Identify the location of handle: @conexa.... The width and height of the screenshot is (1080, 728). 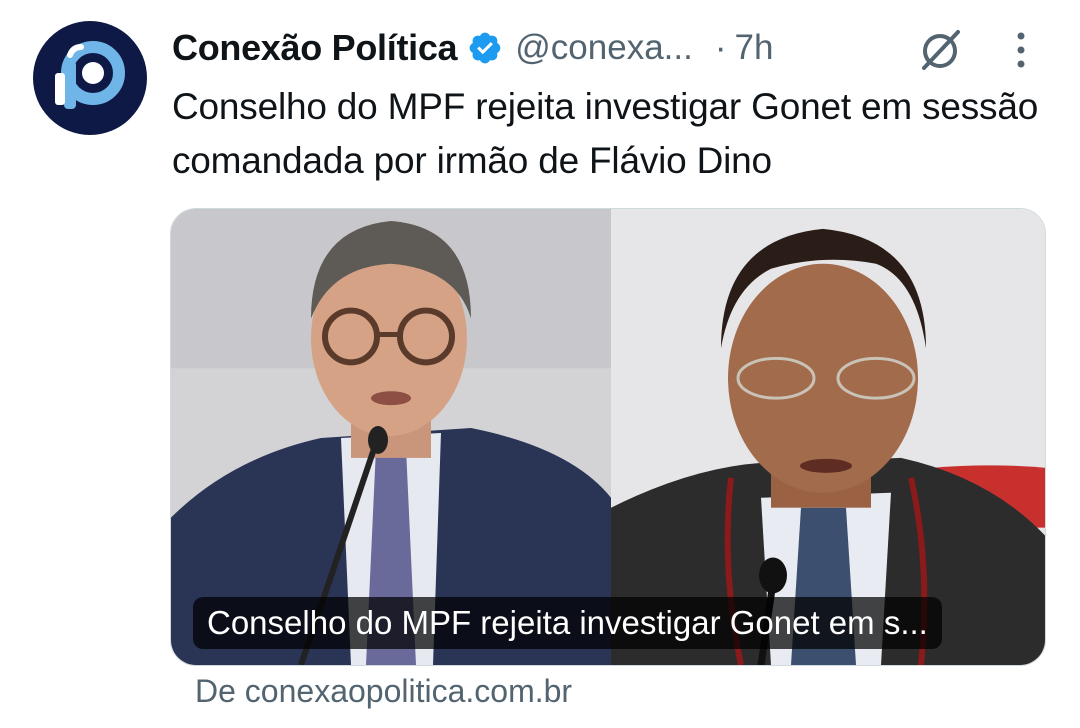
(604, 48).